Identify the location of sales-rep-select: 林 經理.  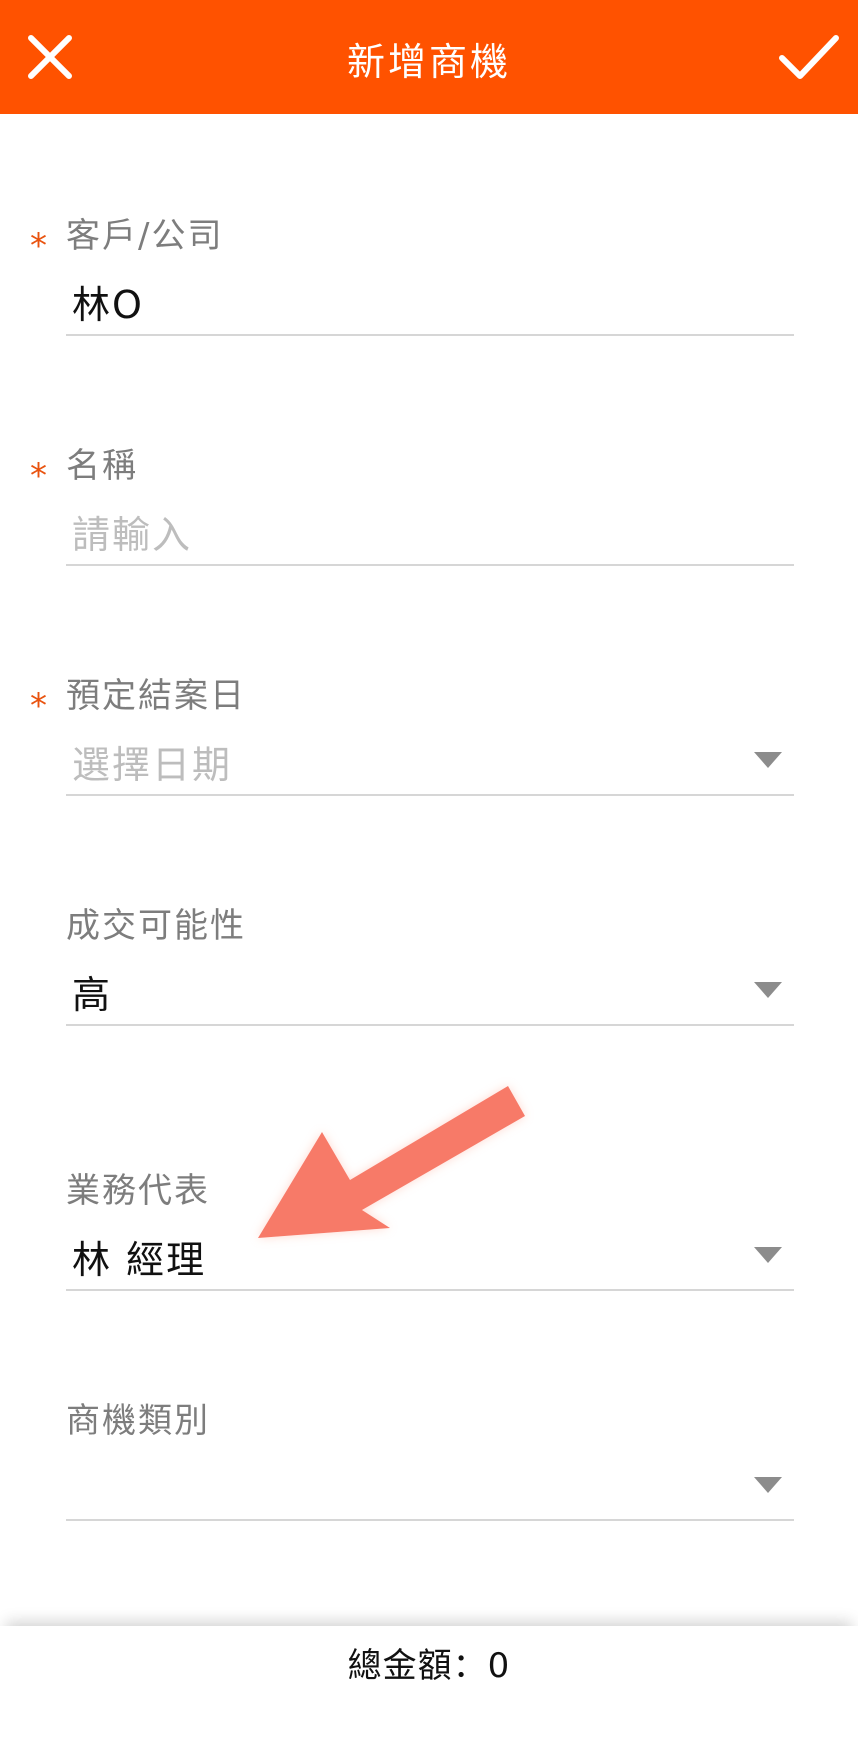
(139, 1256).